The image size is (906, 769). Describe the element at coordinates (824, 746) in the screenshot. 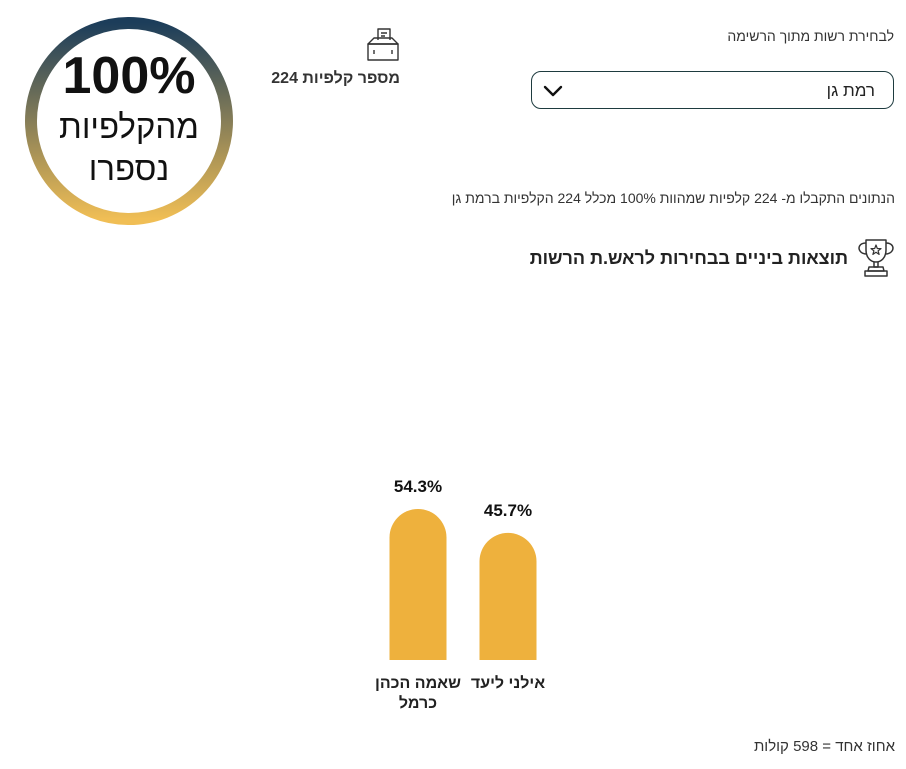

I see `footnote: אחוז אחד = 598 קולות` at that location.